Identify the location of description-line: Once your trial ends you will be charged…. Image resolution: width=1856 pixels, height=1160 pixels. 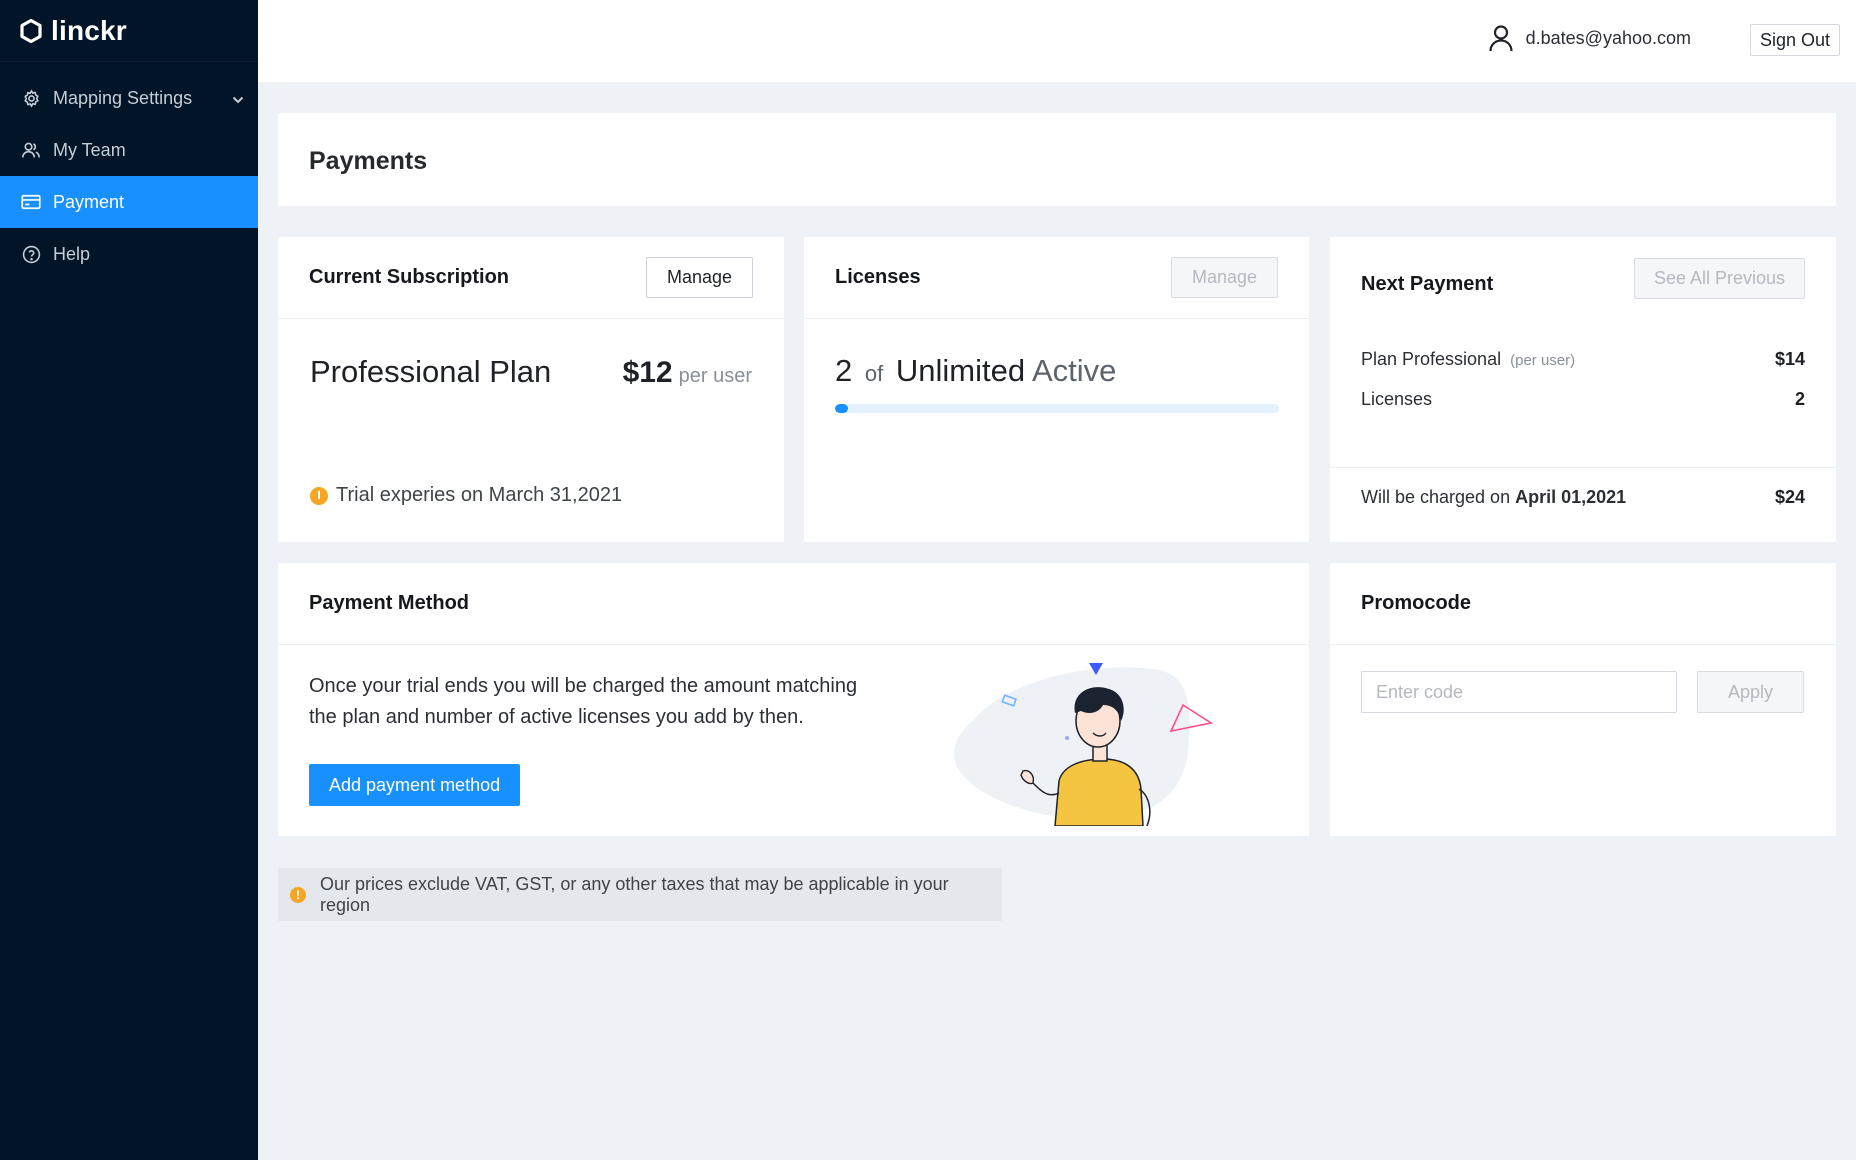
(583, 686).